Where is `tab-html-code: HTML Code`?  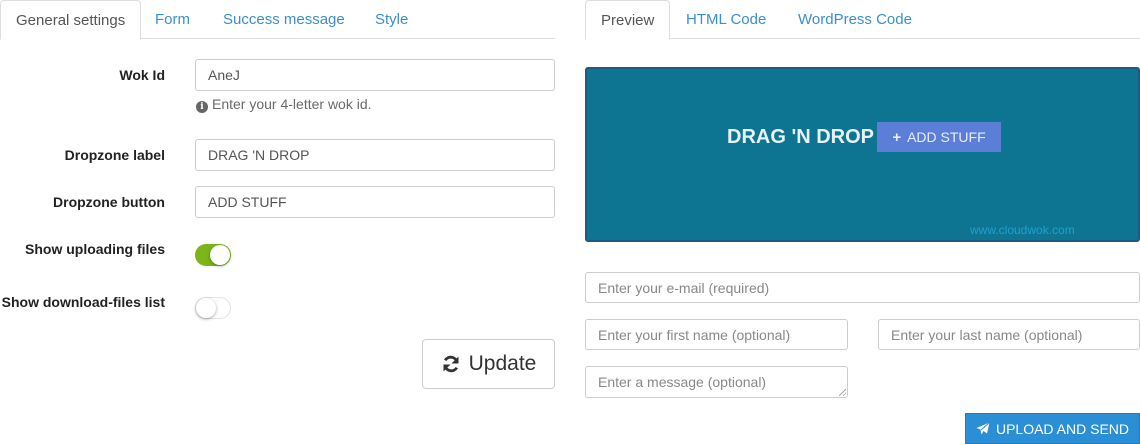
tab-html-code: HTML Code is located at coordinates (726, 19).